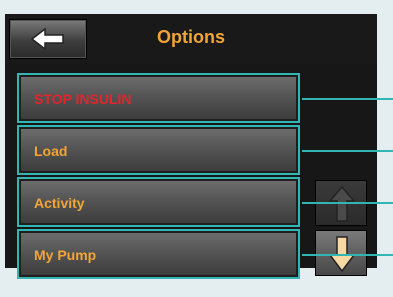  I want to click on menu-item-label: Activity, so click(59, 203).